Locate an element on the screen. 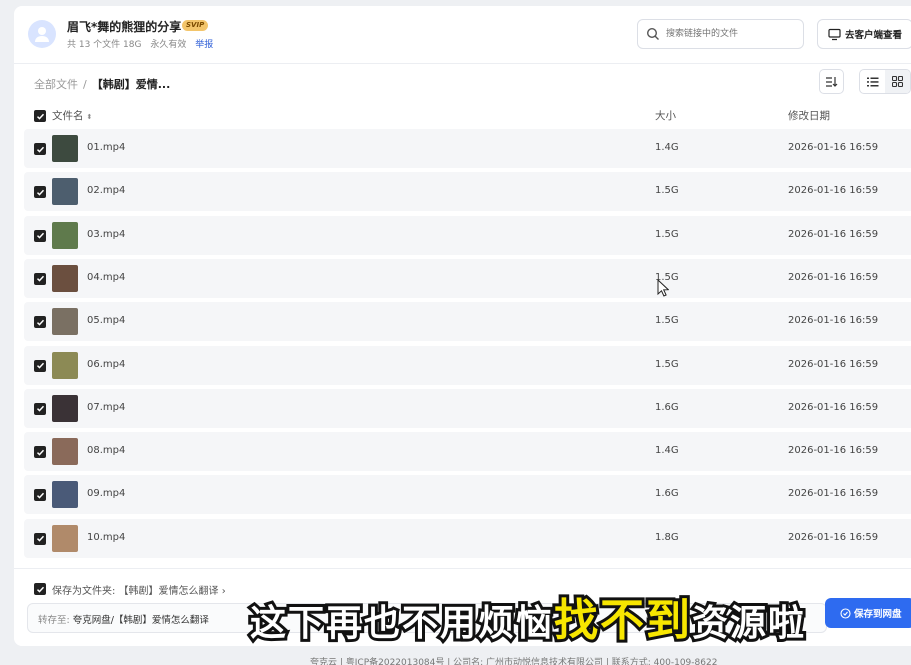  transfer-label: 转存至: is located at coordinates (54, 620).